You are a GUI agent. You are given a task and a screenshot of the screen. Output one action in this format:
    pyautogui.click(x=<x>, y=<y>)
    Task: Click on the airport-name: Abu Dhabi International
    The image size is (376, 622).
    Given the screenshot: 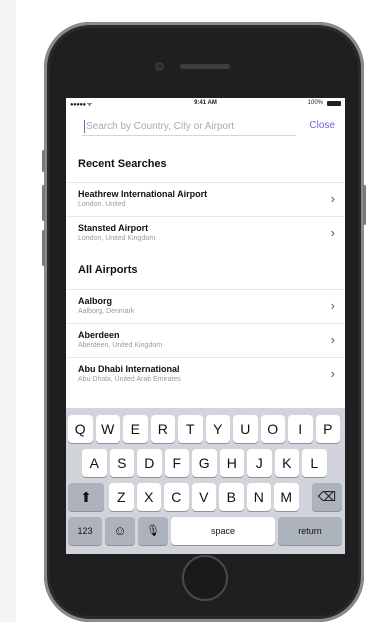 What is the action you would take?
    pyautogui.click(x=129, y=369)
    